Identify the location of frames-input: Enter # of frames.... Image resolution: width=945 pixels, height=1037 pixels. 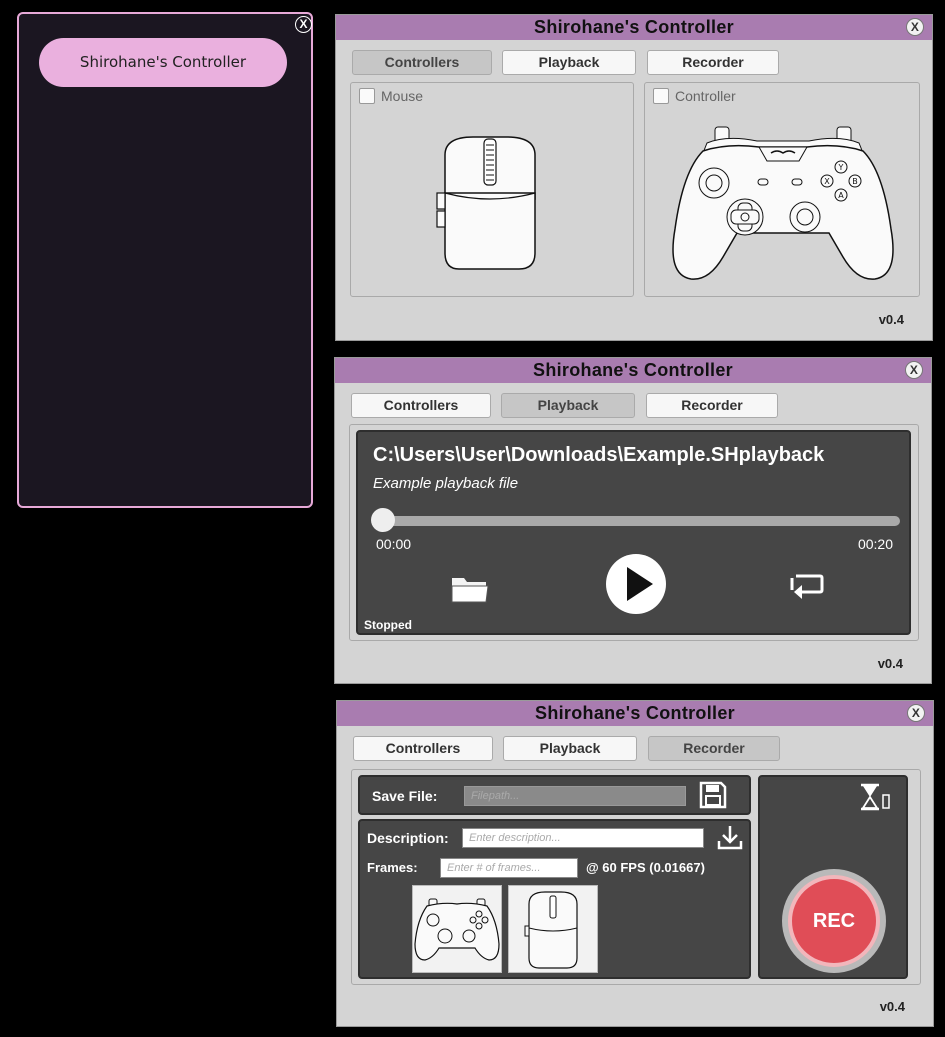
(509, 868).